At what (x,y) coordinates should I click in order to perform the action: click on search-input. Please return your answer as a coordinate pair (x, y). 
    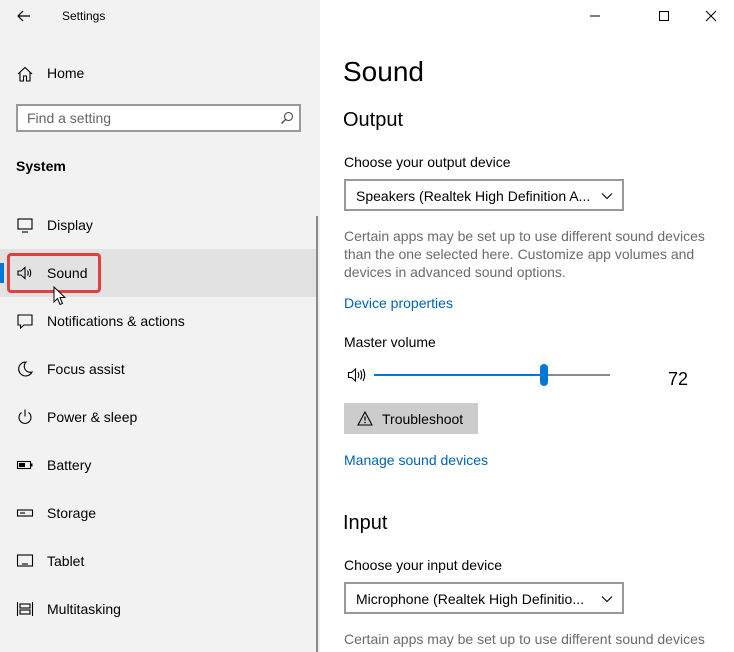
    Looking at the image, I should click on (147, 118).